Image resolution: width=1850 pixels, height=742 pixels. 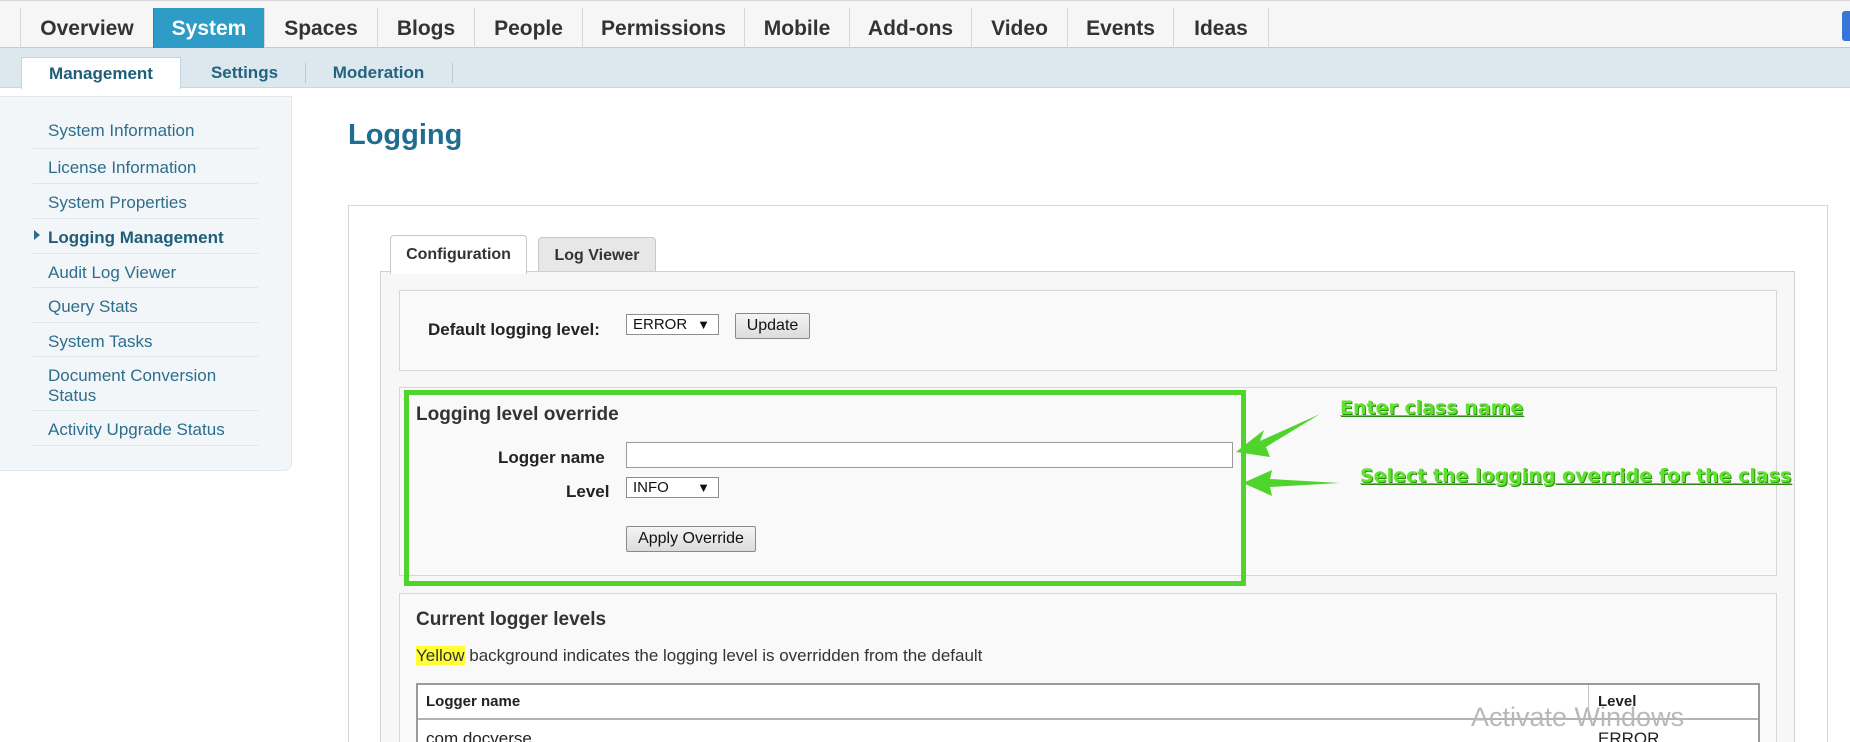 What do you see at coordinates (825, 488) in the screenshot?
I see `annotation-highlight-box` at bounding box center [825, 488].